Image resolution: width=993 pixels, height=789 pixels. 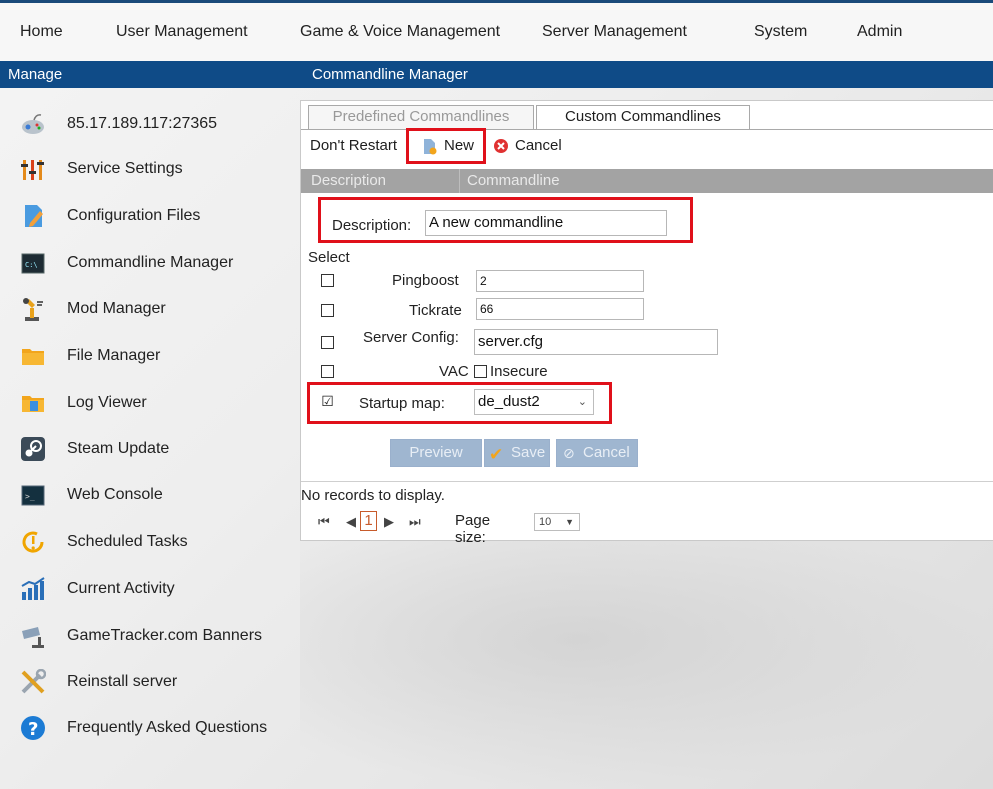 What do you see at coordinates (33, 681) in the screenshot?
I see `tools-icon` at bounding box center [33, 681].